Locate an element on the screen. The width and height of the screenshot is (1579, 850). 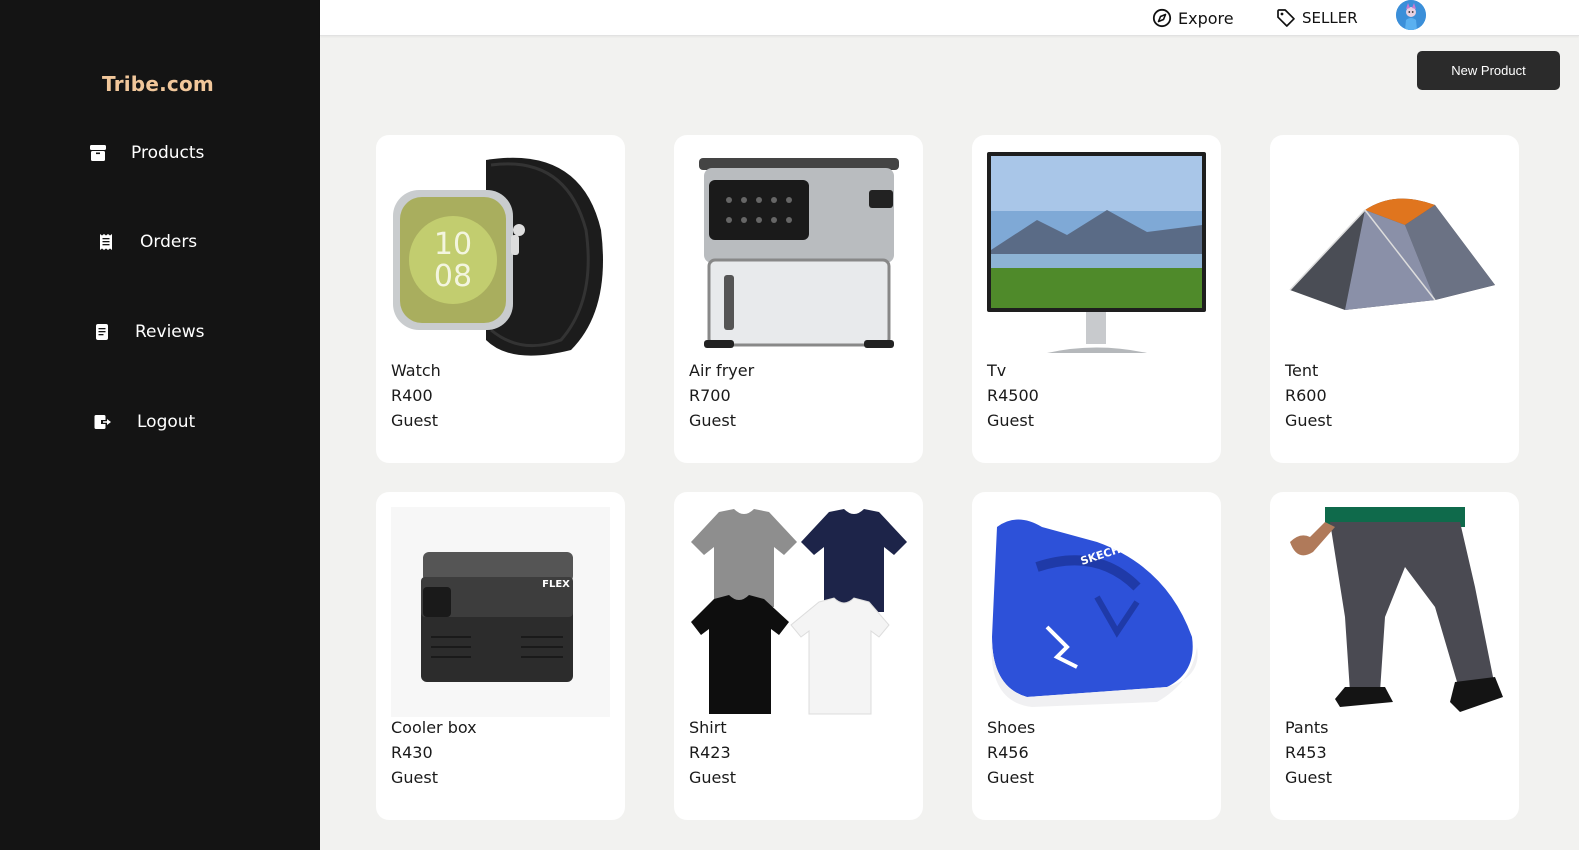
product-card: Tent R600 Guest is located at coordinates (1394, 299).